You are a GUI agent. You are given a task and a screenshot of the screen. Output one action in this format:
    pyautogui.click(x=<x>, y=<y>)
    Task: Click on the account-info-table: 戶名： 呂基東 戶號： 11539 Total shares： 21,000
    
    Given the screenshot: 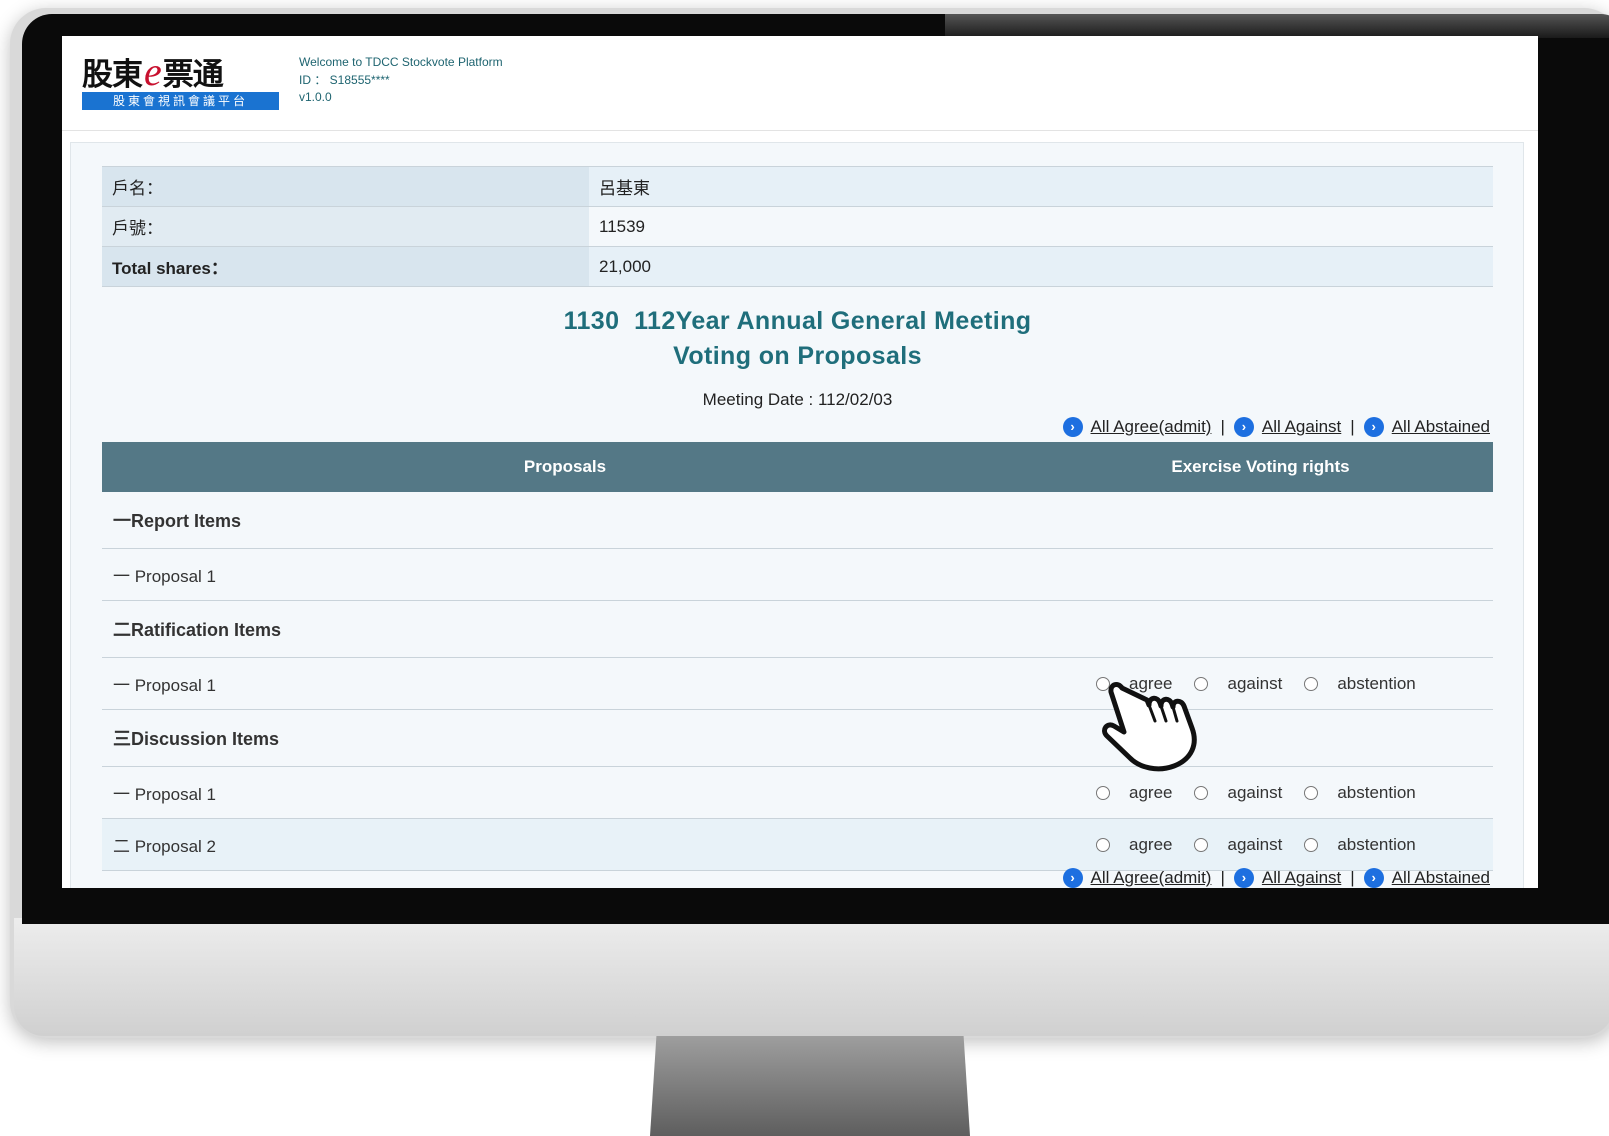 What is the action you would take?
    pyautogui.click(x=797, y=226)
    